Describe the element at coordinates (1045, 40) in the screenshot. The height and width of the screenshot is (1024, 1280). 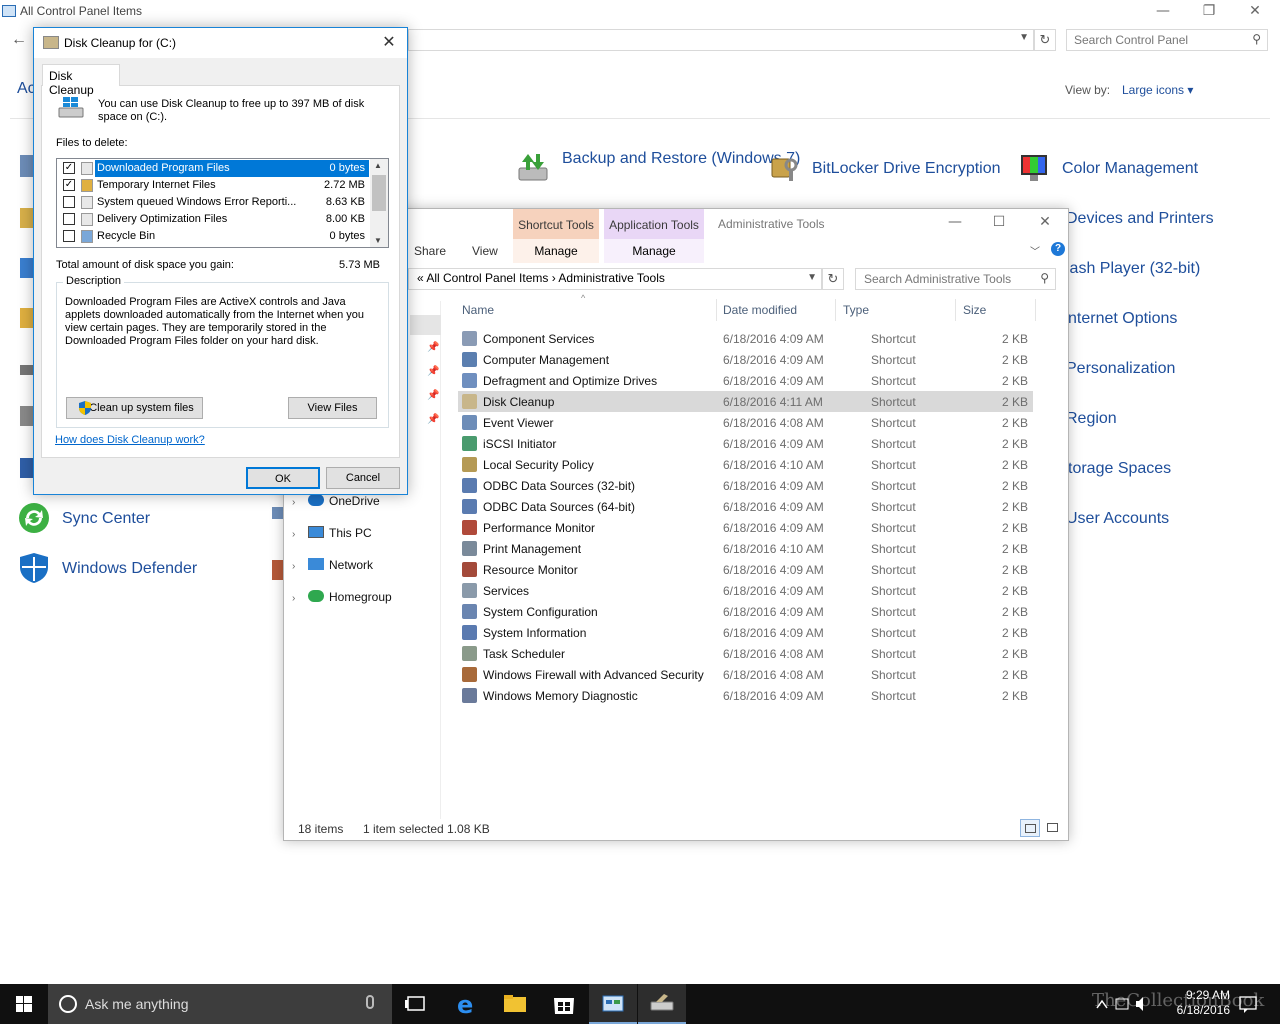
I see `refresh-button: ↻` at that location.